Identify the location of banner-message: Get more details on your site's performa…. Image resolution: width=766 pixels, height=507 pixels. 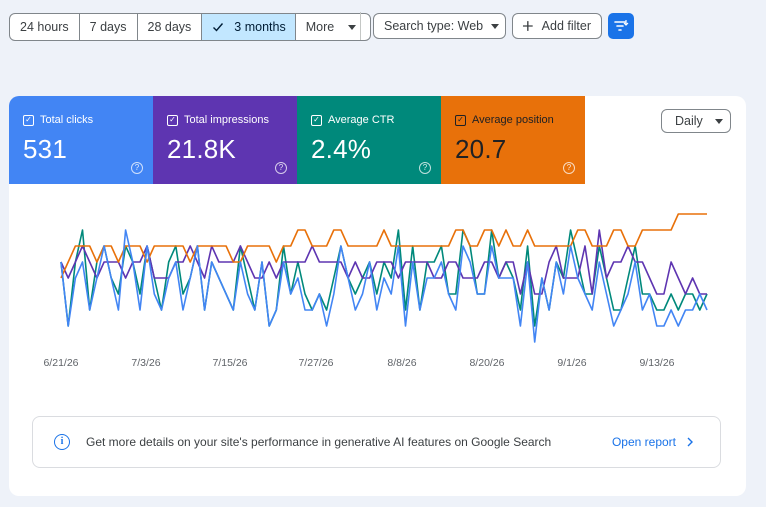
(319, 442).